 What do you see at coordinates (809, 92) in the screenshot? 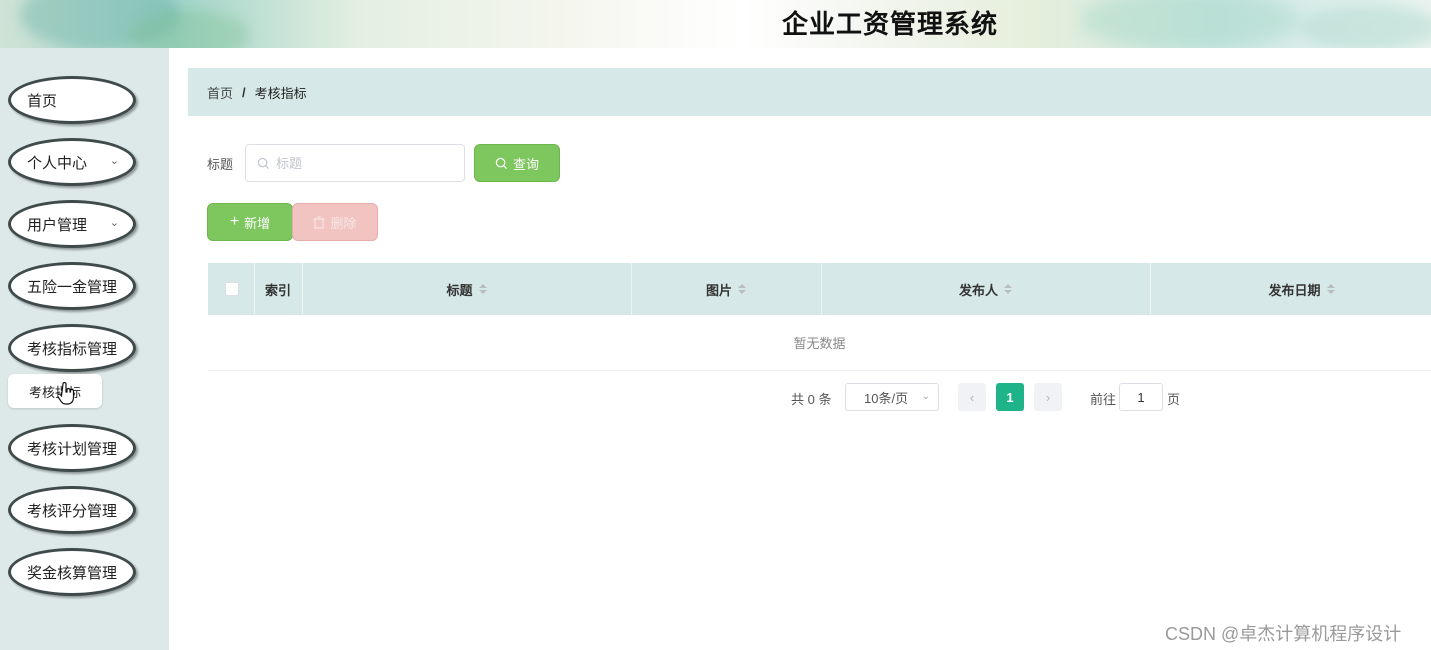
I see `breadcrumb: 首页 / 考核指标` at bounding box center [809, 92].